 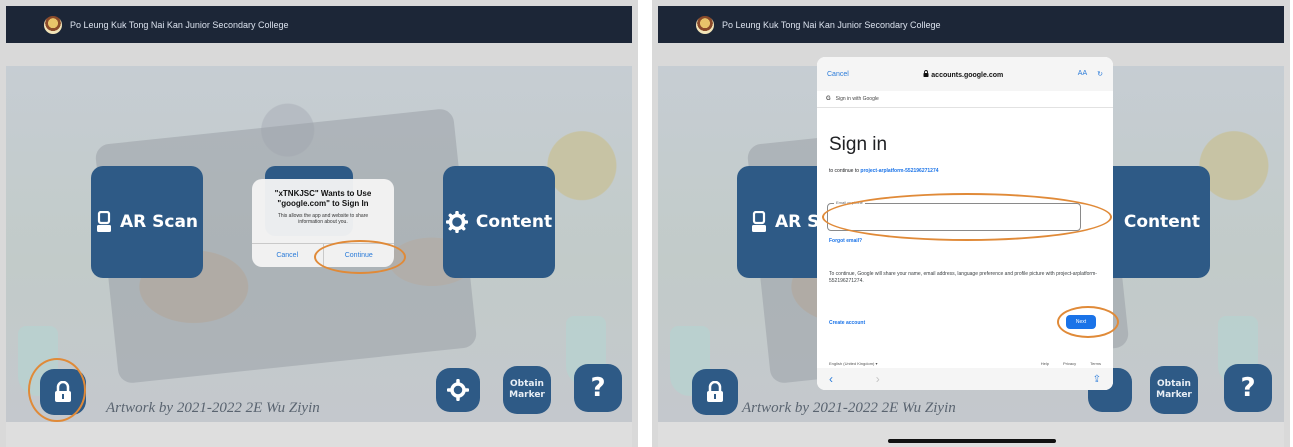 What do you see at coordinates (967, 75) in the screenshot?
I see `url-text: accounts.google.com` at bounding box center [967, 75].